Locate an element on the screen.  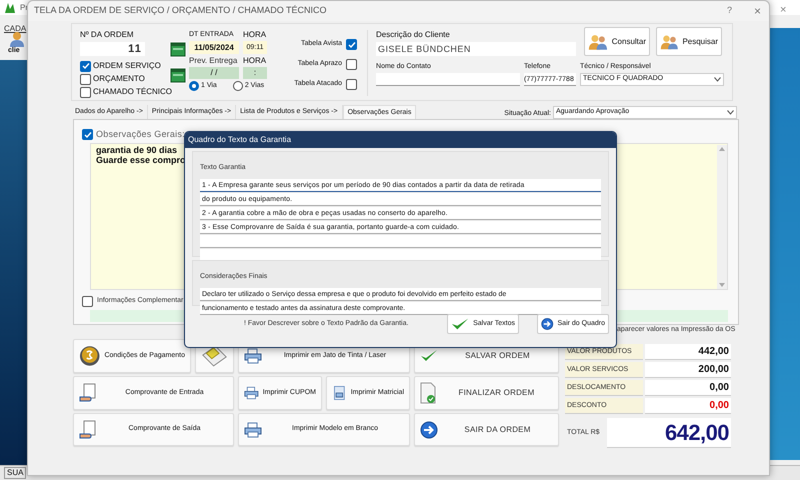
document-check-icon is located at coordinates (428, 393).